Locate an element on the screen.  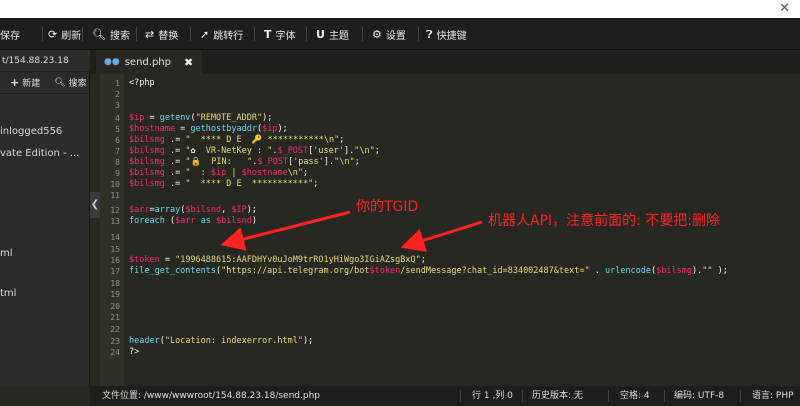
code-line: ?> is located at coordinates (134, 352).